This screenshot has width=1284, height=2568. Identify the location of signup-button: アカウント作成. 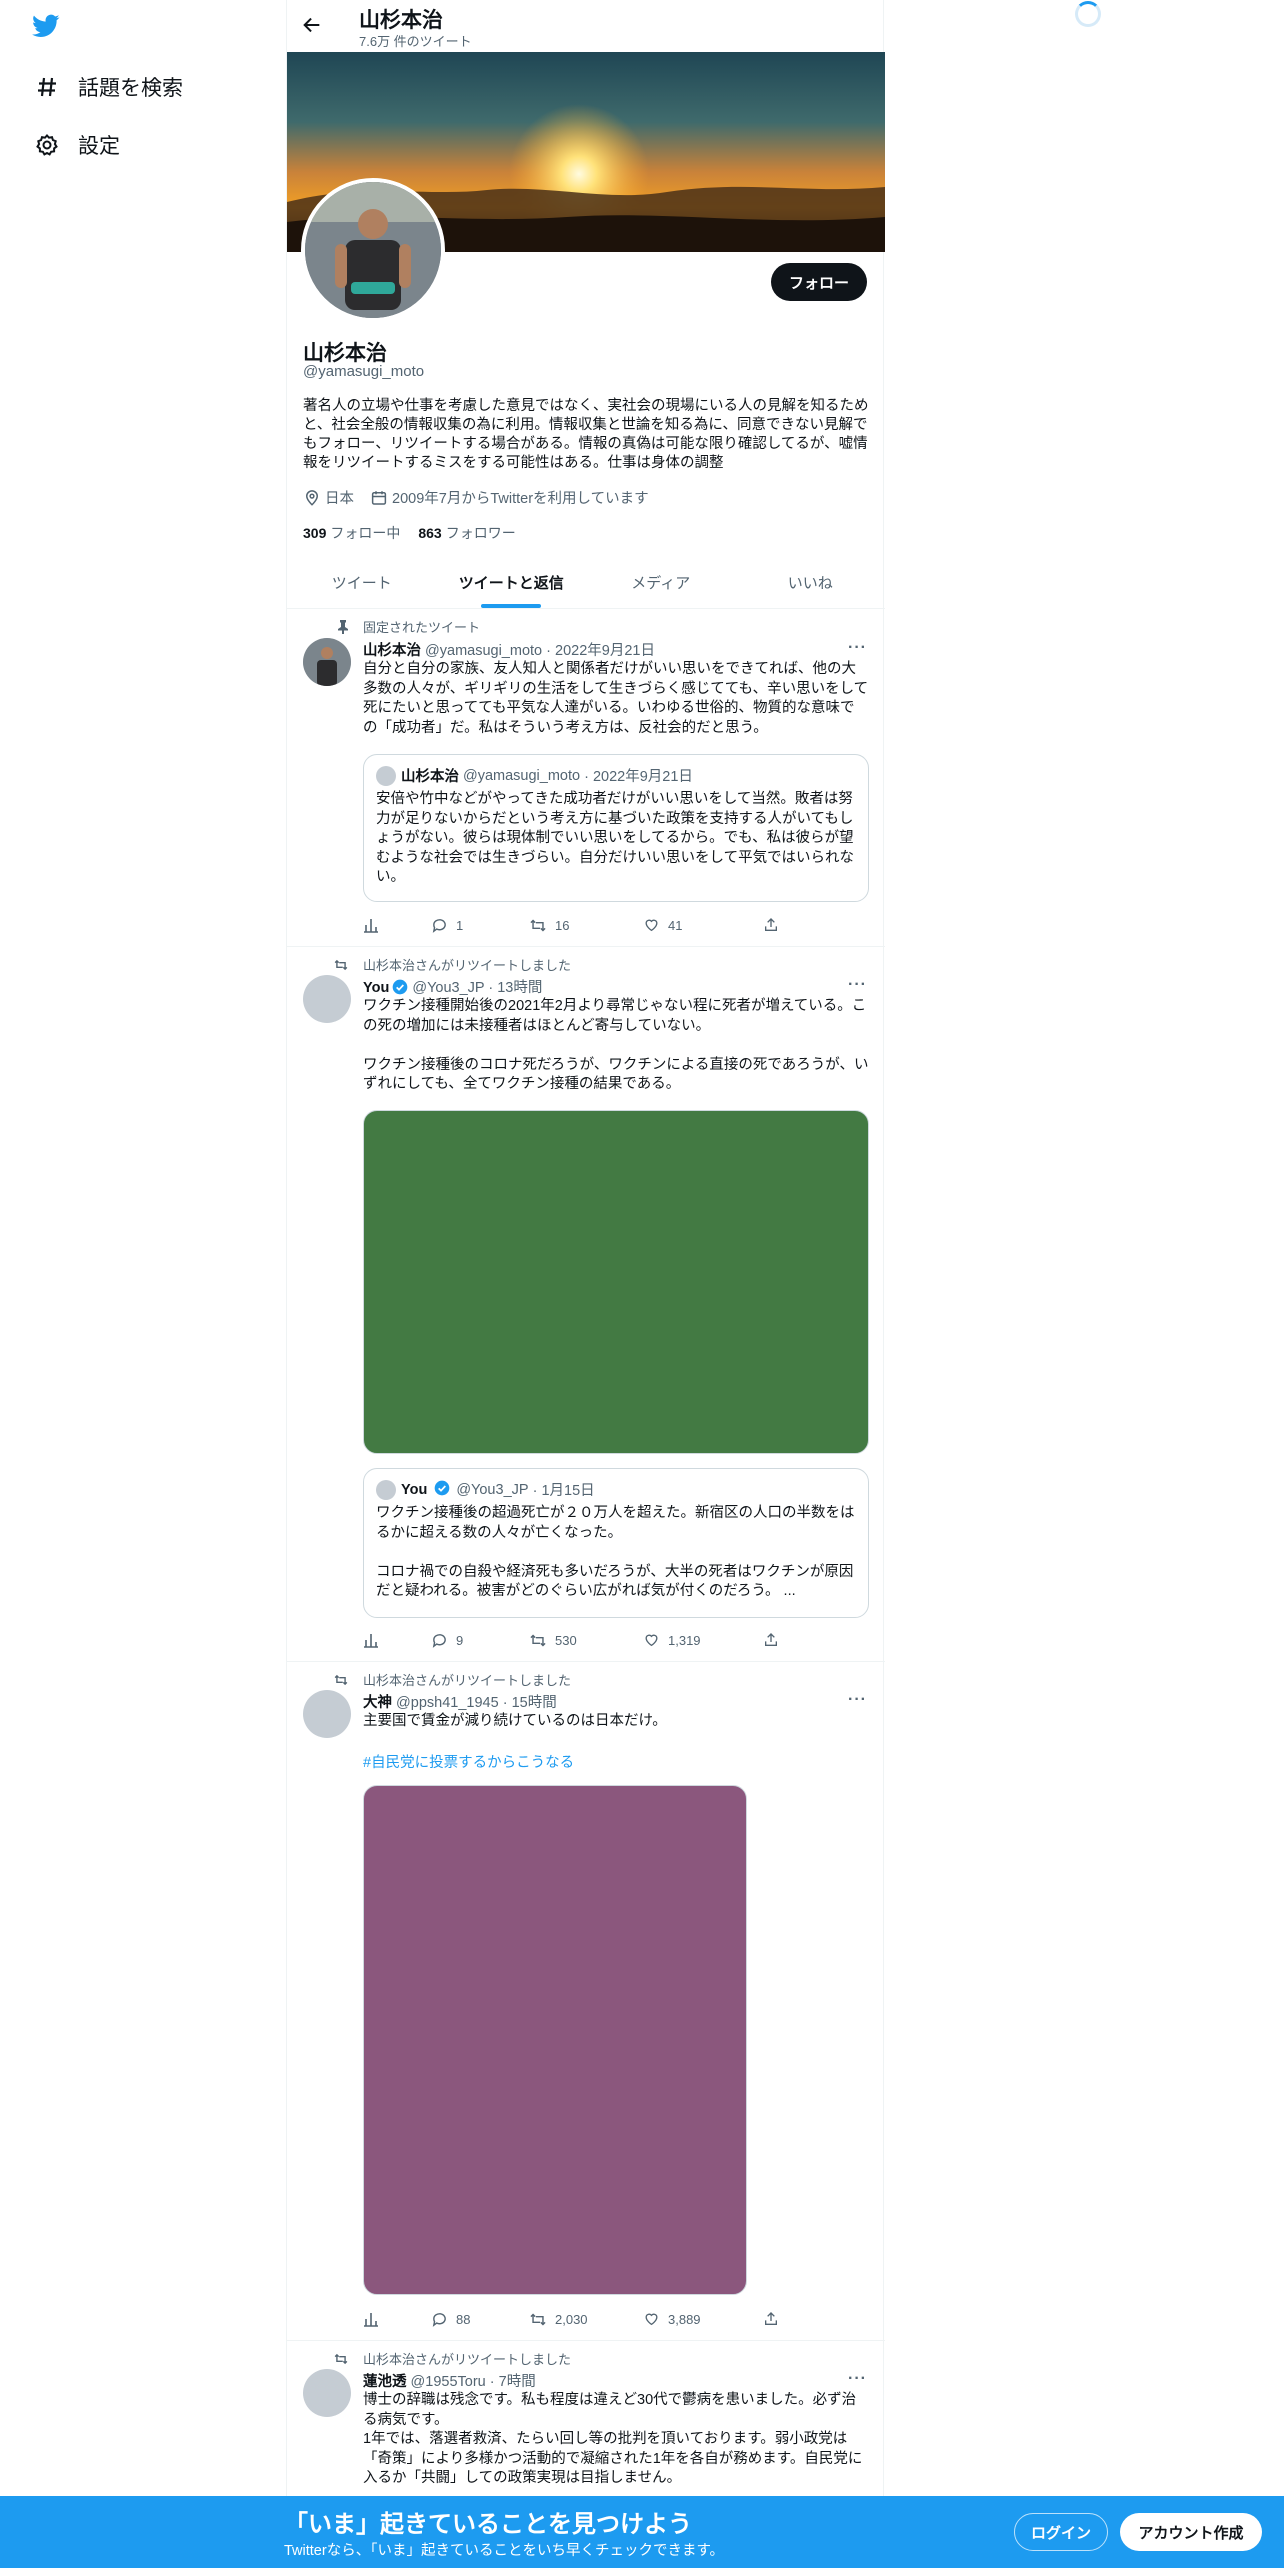
(1191, 2532).